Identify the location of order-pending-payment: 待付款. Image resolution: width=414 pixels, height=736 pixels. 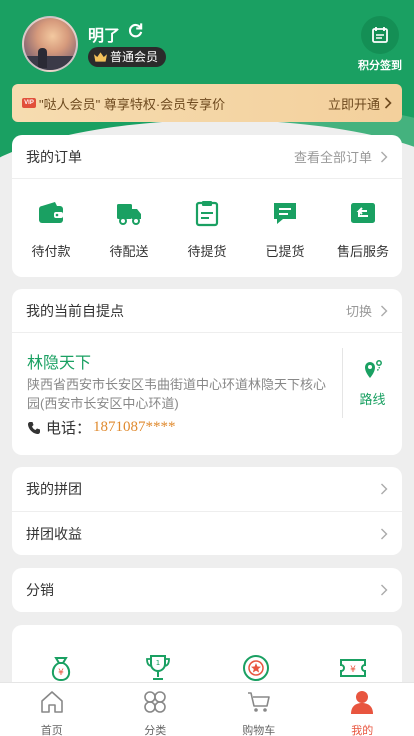
(51, 229).